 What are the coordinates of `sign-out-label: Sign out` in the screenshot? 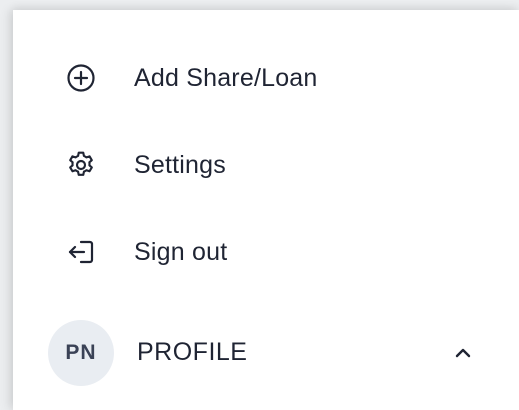 It's located at (181, 251).